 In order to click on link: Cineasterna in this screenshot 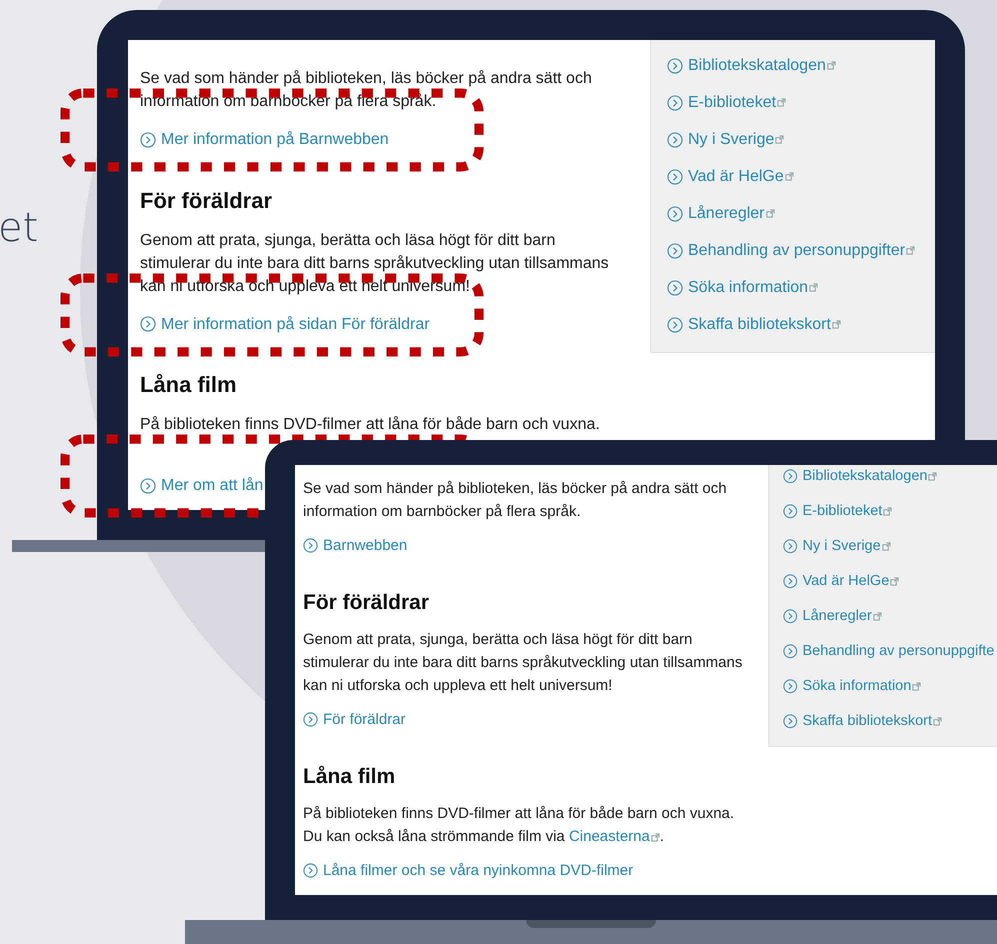, I will do `click(614, 836)`.